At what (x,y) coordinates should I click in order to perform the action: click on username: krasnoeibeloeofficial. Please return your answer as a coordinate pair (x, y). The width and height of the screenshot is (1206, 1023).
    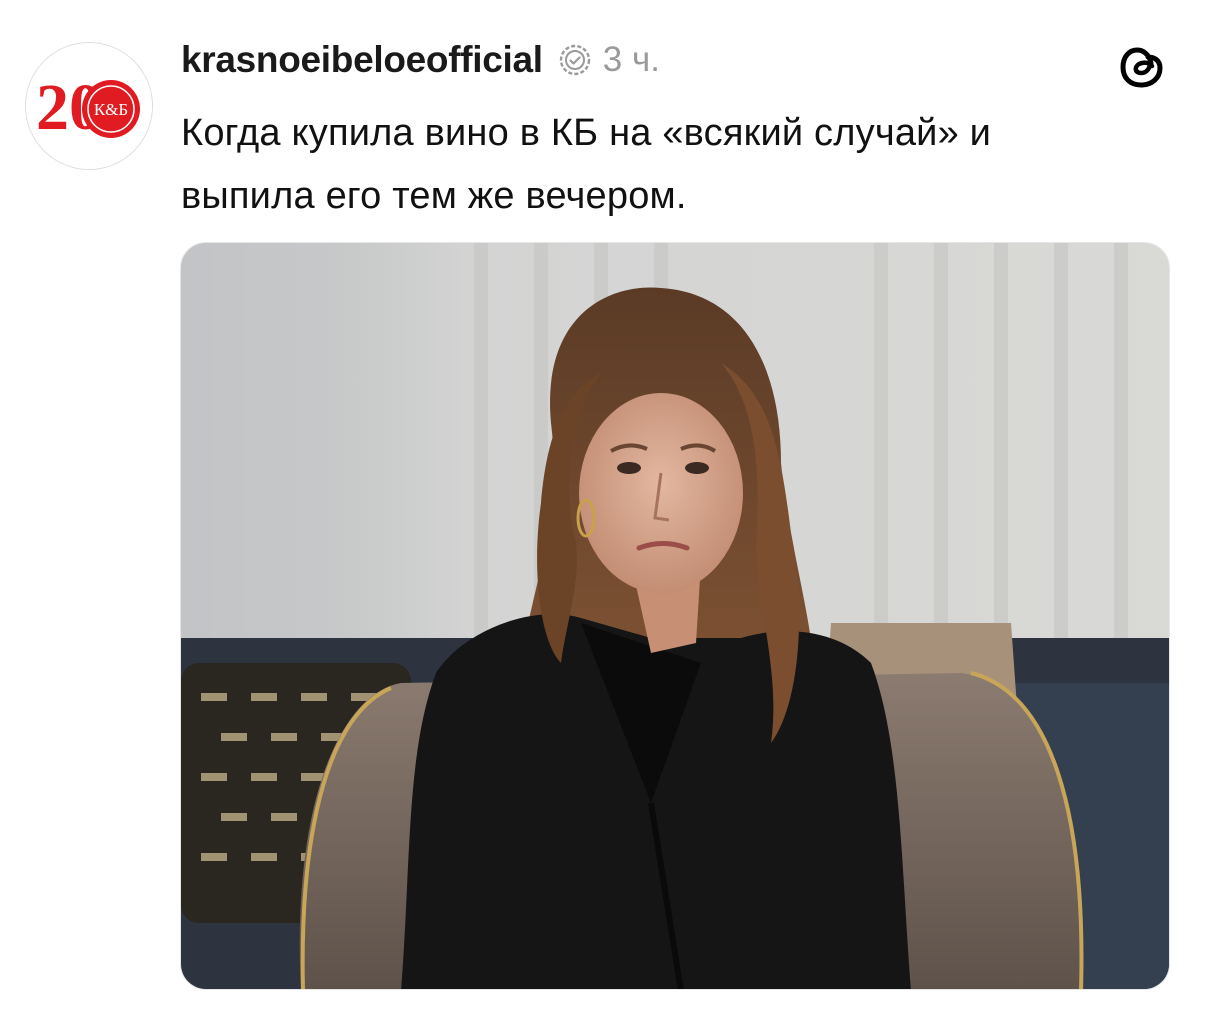
    Looking at the image, I should click on (362, 60).